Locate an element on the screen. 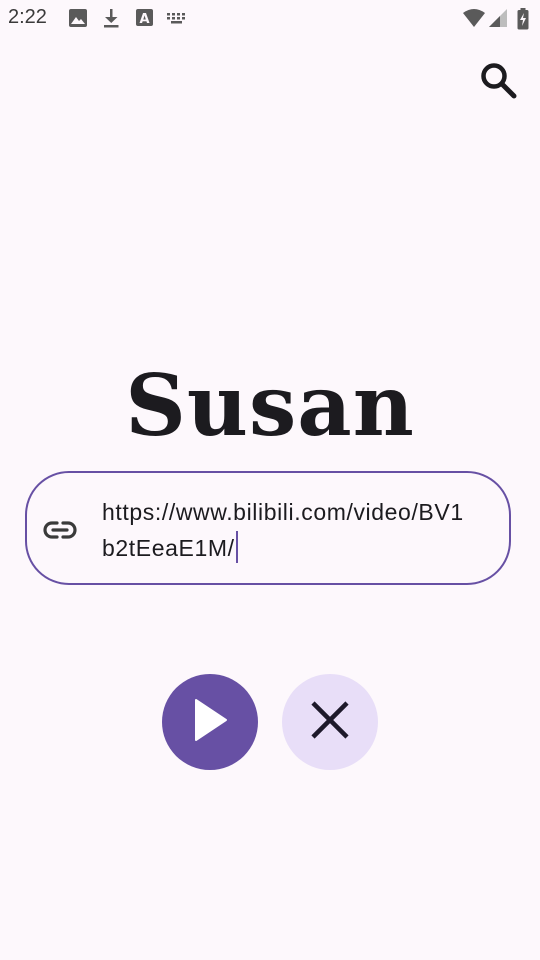 The width and height of the screenshot is (540, 960). search-icon is located at coordinates (498, 82).